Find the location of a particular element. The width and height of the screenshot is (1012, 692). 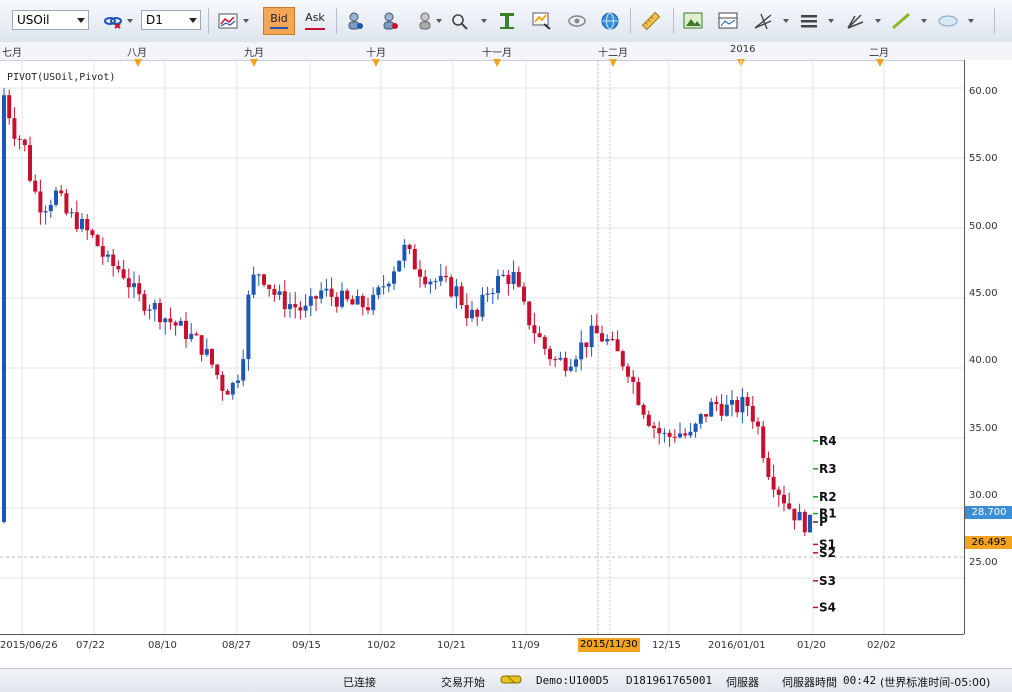

pen-icon is located at coordinates (855, 21).